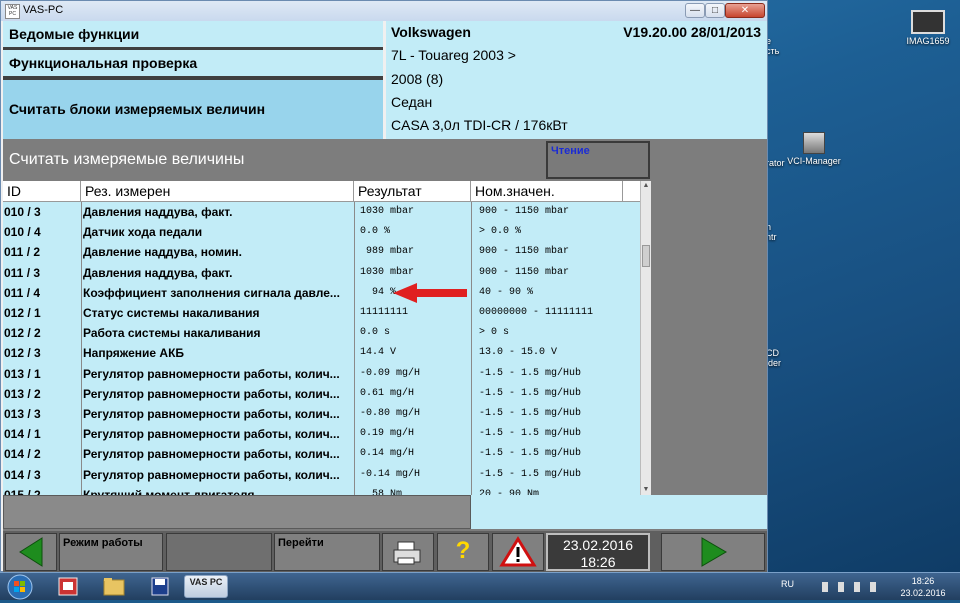 This screenshot has height=603, width=960. Describe the element at coordinates (598, 562) in the screenshot. I see `current-time: 18:26` at that location.